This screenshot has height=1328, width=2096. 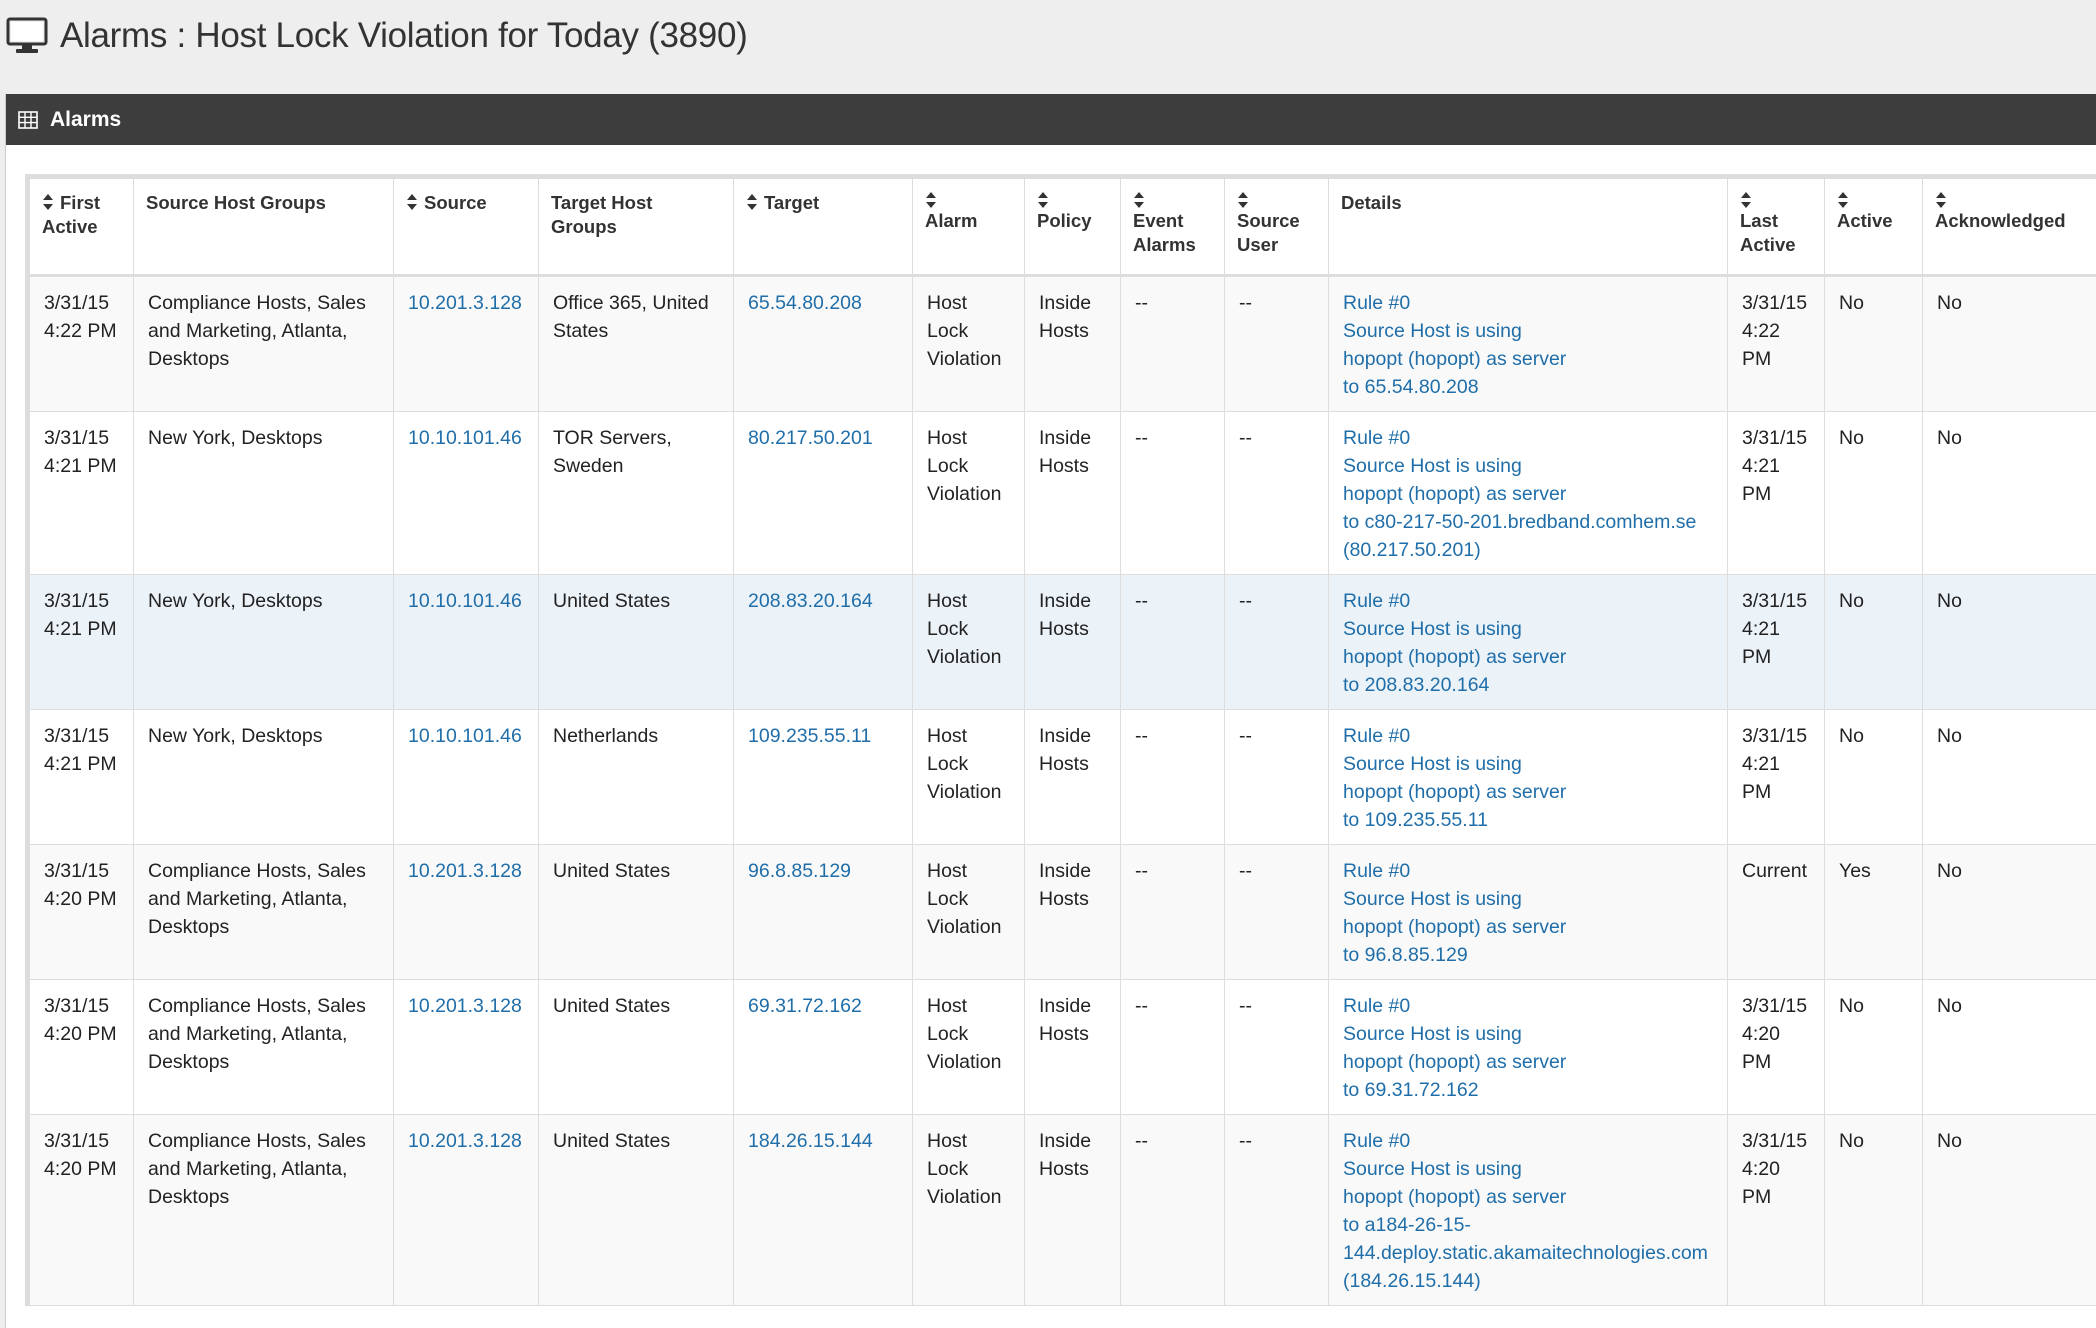 What do you see at coordinates (1529, 550) in the screenshot?
I see `text-line: (80.217.50.201)` at bounding box center [1529, 550].